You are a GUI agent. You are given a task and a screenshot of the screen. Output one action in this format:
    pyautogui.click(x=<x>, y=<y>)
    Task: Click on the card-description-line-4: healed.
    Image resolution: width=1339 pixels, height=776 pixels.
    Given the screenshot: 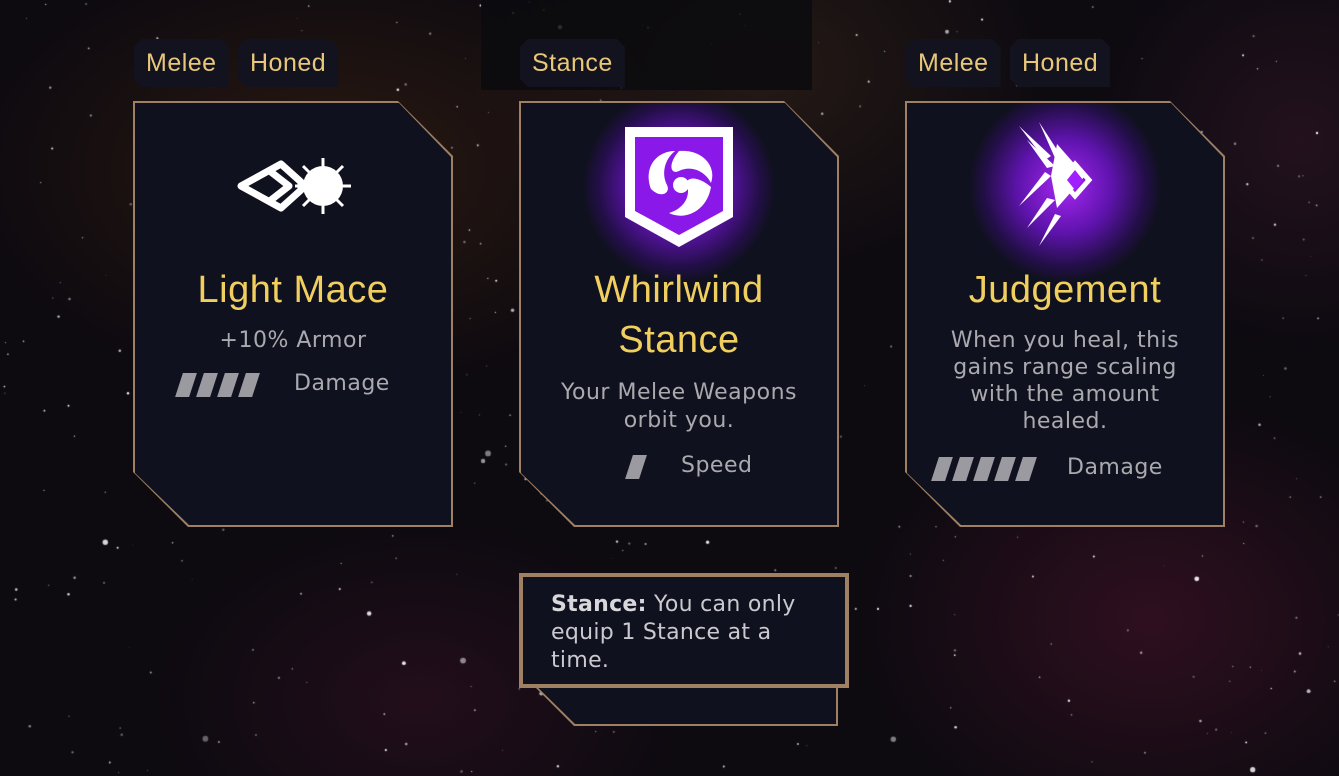 What is the action you would take?
    pyautogui.click(x=1065, y=421)
    